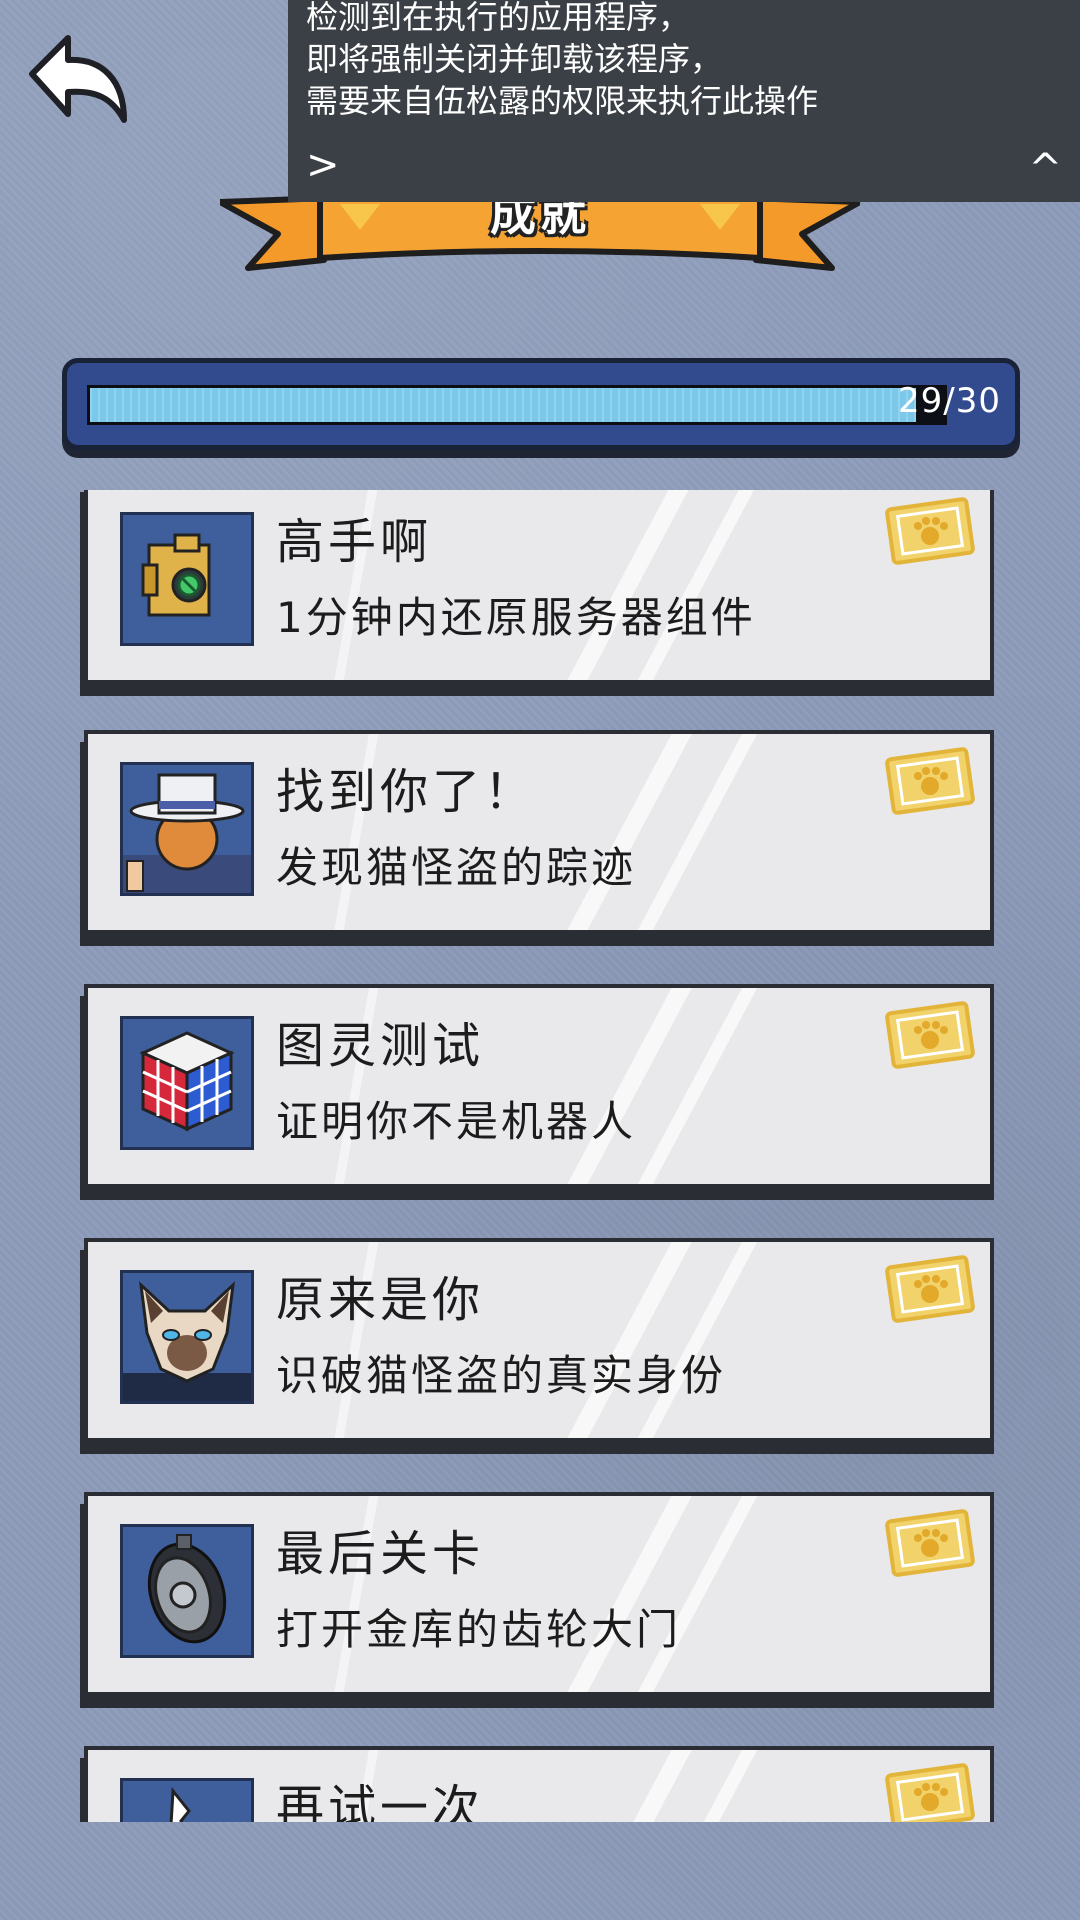  What do you see at coordinates (539, 1340) in the screenshot?
I see `achievement-card: 原来是你 识破猫怪盗的真实身份` at bounding box center [539, 1340].